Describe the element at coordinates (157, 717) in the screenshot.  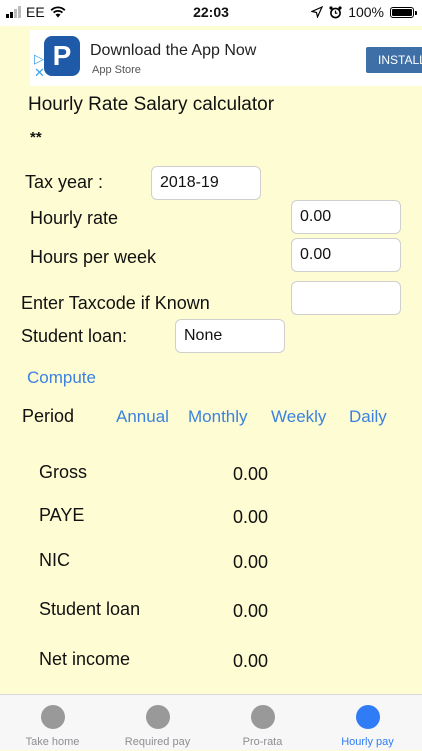
I see `required-pay-tab-icon` at that location.